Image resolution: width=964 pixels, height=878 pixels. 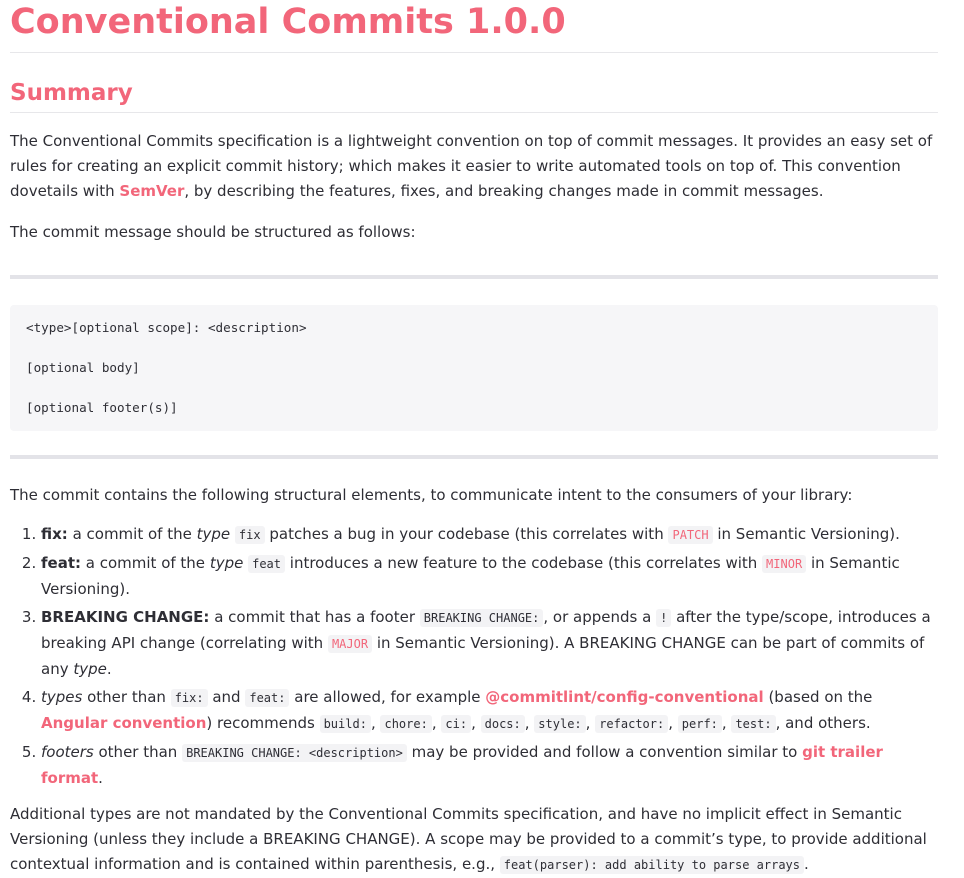 I want to click on term-fix: fix:, so click(x=54, y=534).